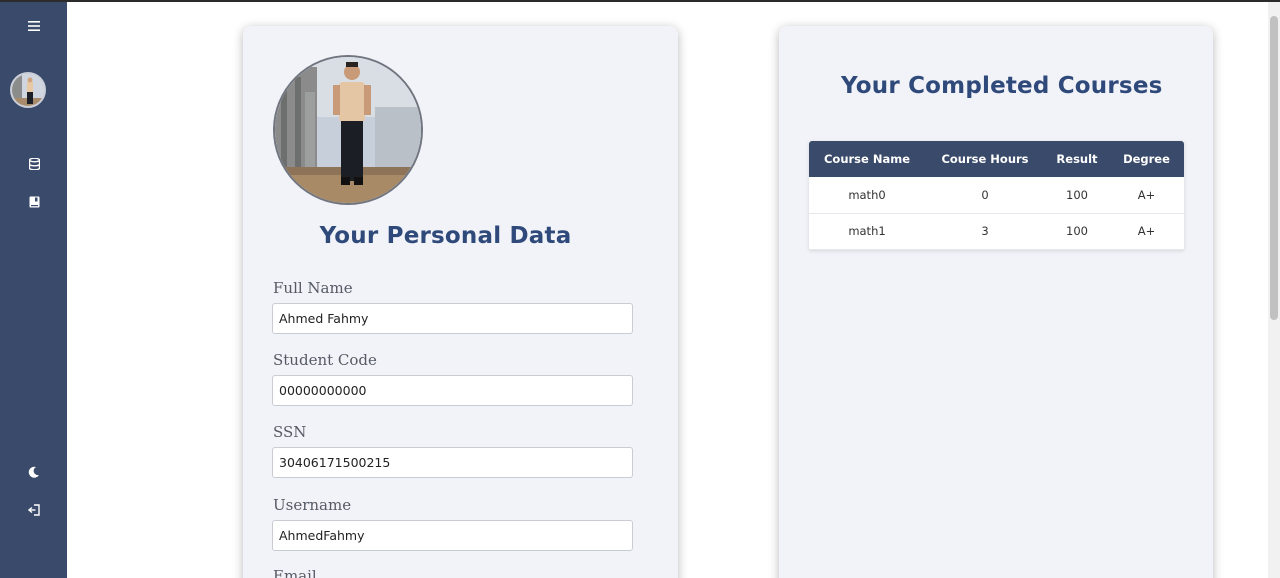 The height and width of the screenshot is (578, 1280). I want to click on ssn-label: SSN, so click(290, 432).